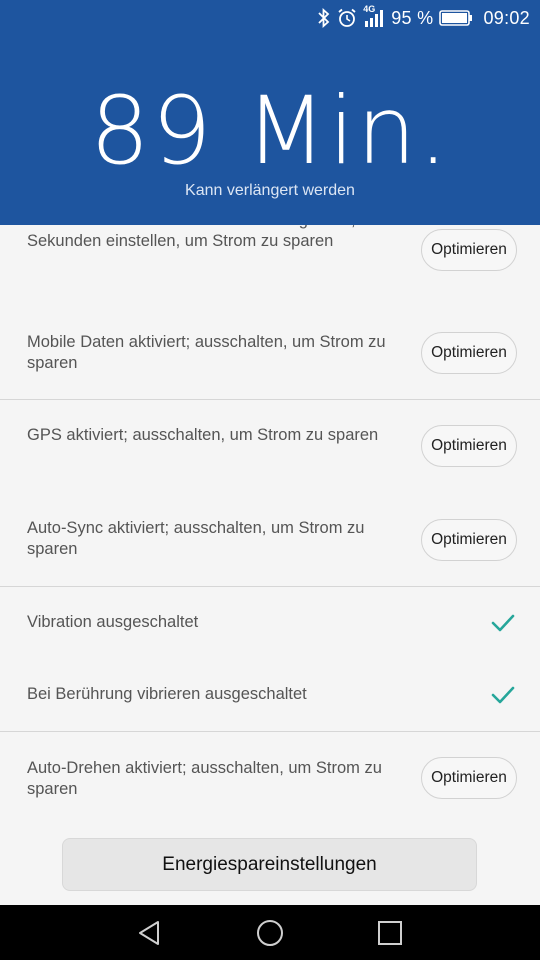 This screenshot has height=960, width=540. Describe the element at coordinates (150, 933) in the screenshot. I see `back-icon` at that location.